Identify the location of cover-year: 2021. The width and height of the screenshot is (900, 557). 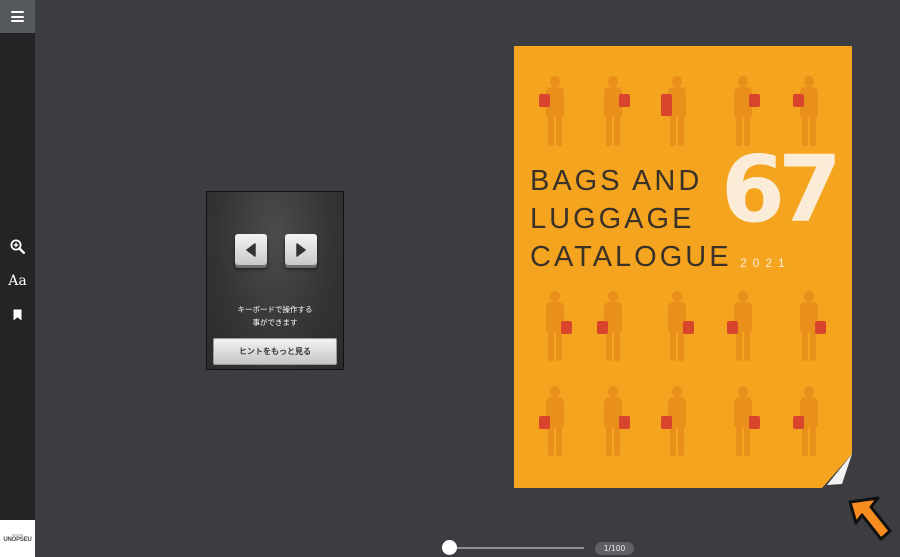
(765, 263).